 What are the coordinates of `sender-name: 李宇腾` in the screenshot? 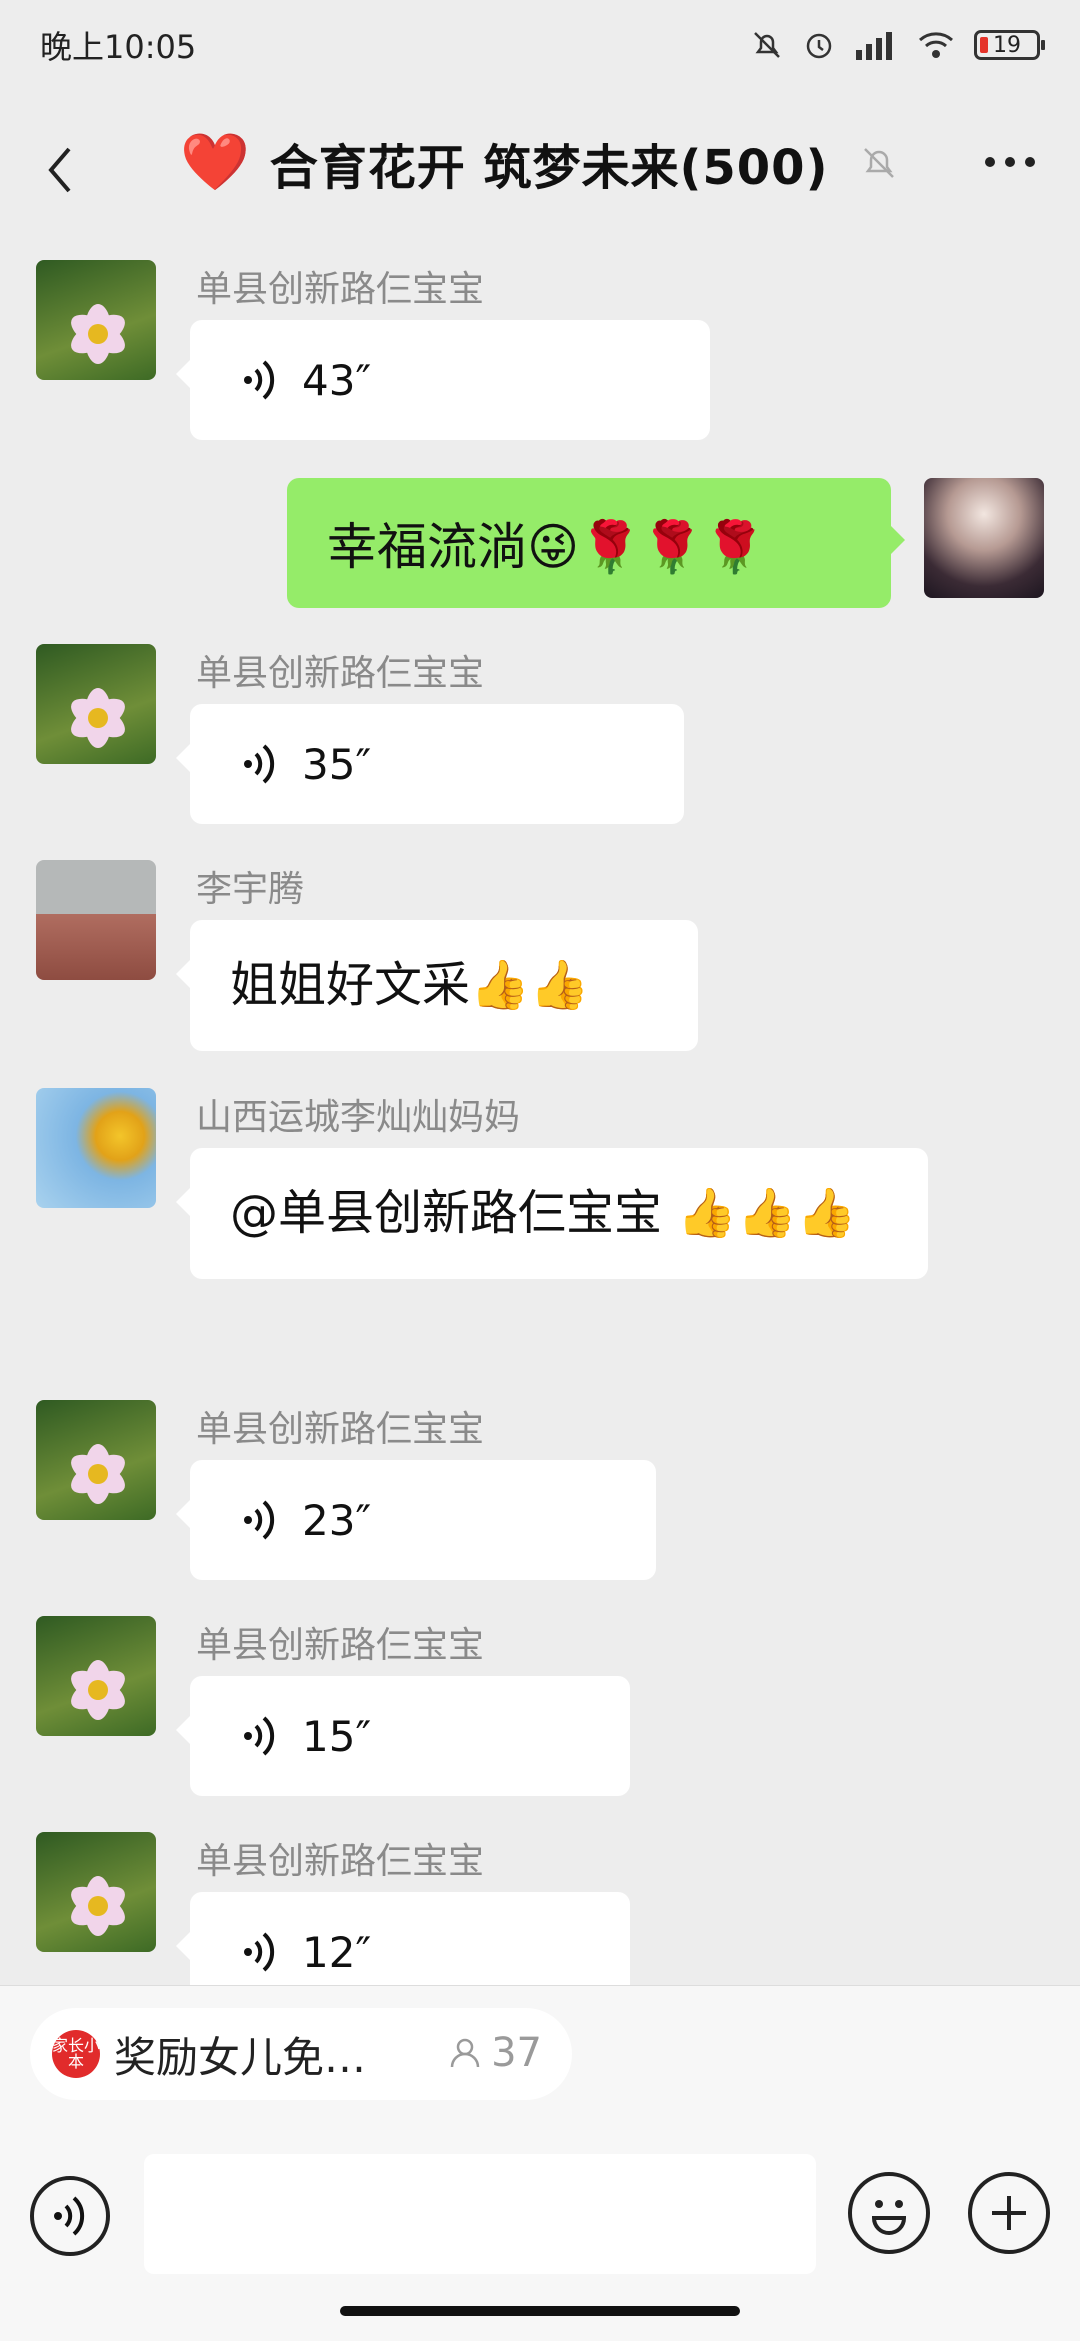 It's located at (250, 889).